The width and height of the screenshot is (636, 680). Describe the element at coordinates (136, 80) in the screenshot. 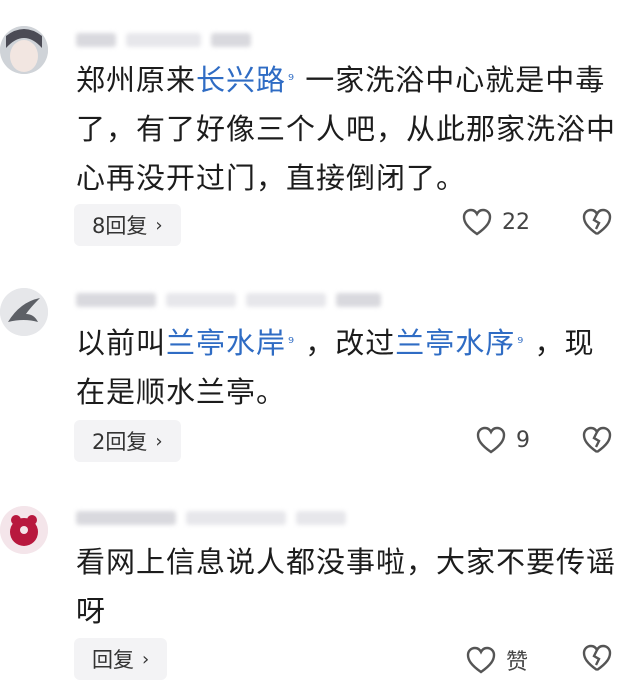

I see `text-segment: 郑州原来` at that location.